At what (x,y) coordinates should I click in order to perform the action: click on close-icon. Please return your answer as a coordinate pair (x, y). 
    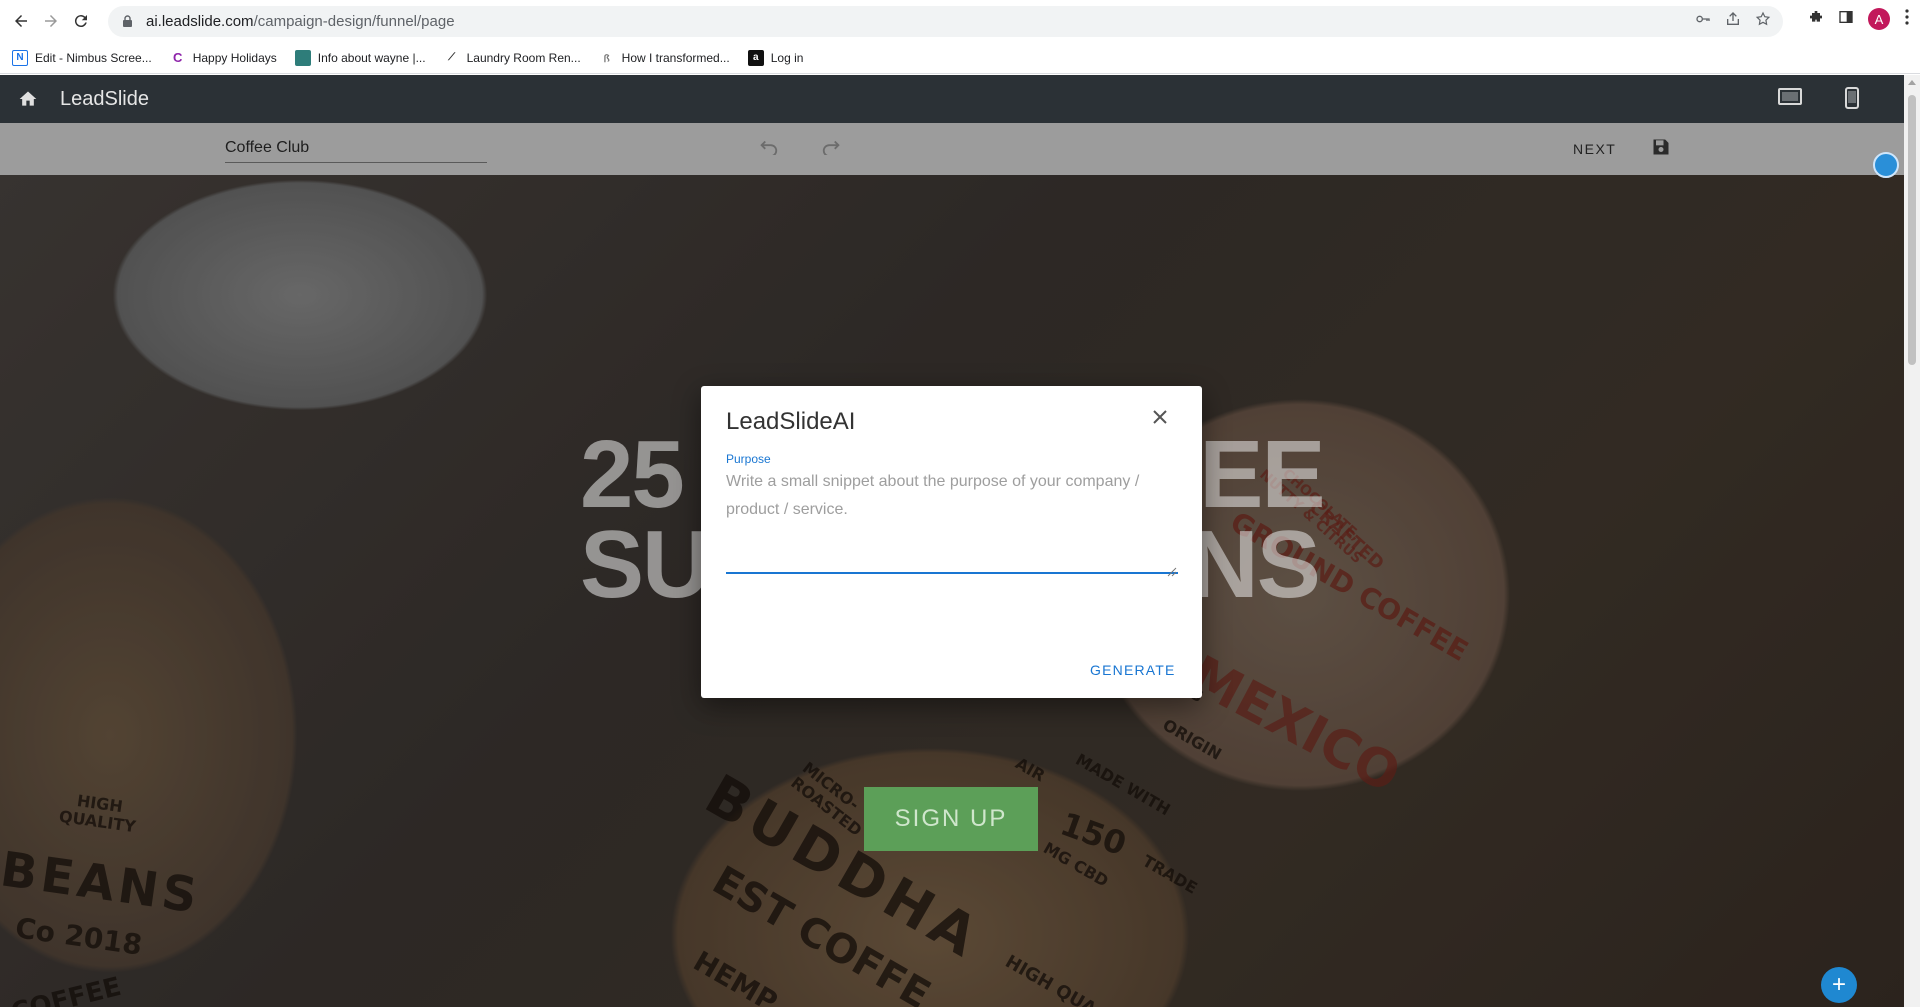
    Looking at the image, I should click on (1160, 417).